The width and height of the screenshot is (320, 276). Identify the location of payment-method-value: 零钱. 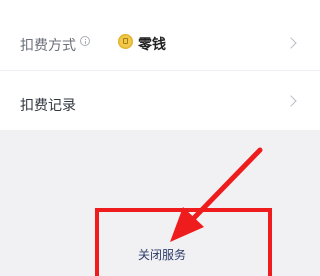
(152, 45).